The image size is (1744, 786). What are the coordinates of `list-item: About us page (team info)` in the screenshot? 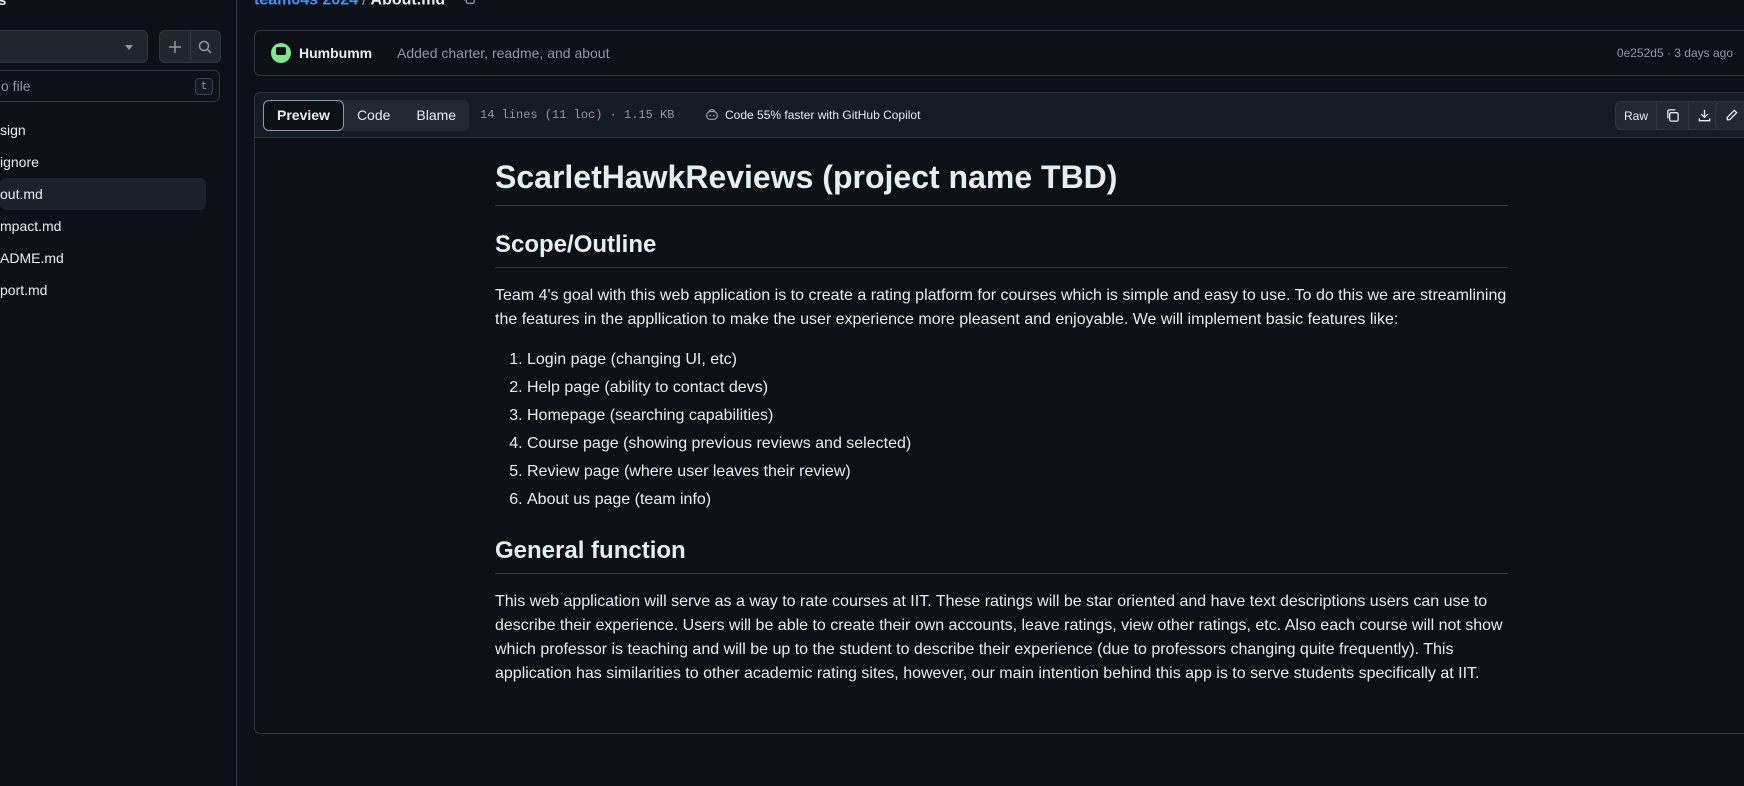 It's located at (1017, 500).